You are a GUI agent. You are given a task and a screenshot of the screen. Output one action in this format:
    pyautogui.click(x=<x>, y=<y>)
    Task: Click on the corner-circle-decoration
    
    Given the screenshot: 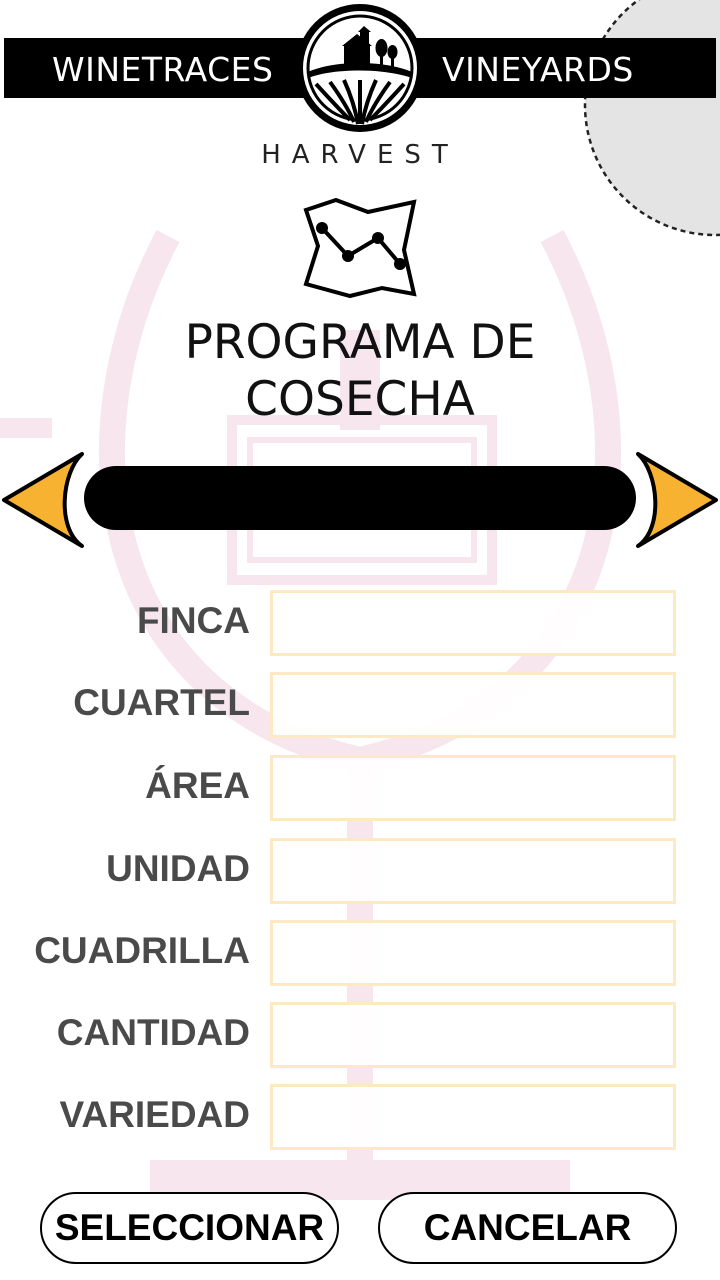 What is the action you would take?
    pyautogui.click(x=651, y=118)
    